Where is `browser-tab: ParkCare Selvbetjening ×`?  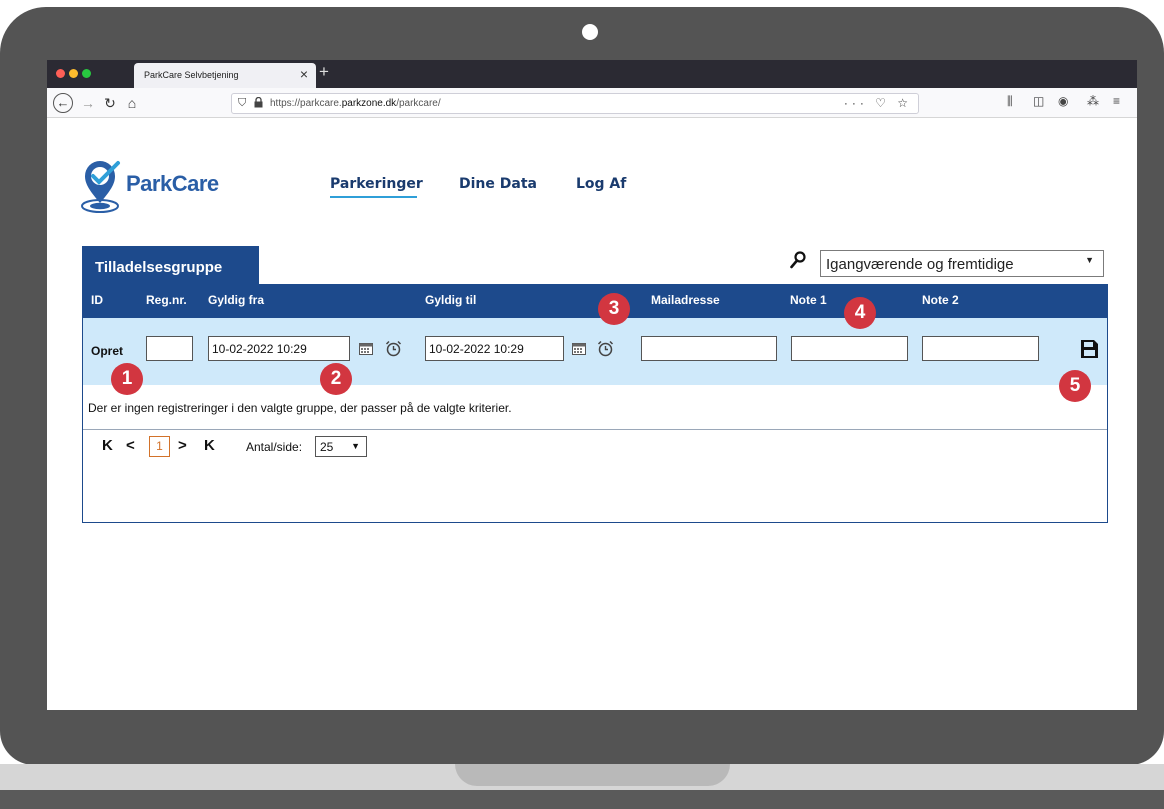
browser-tab: ParkCare Selvbetjening × is located at coordinates (225, 75).